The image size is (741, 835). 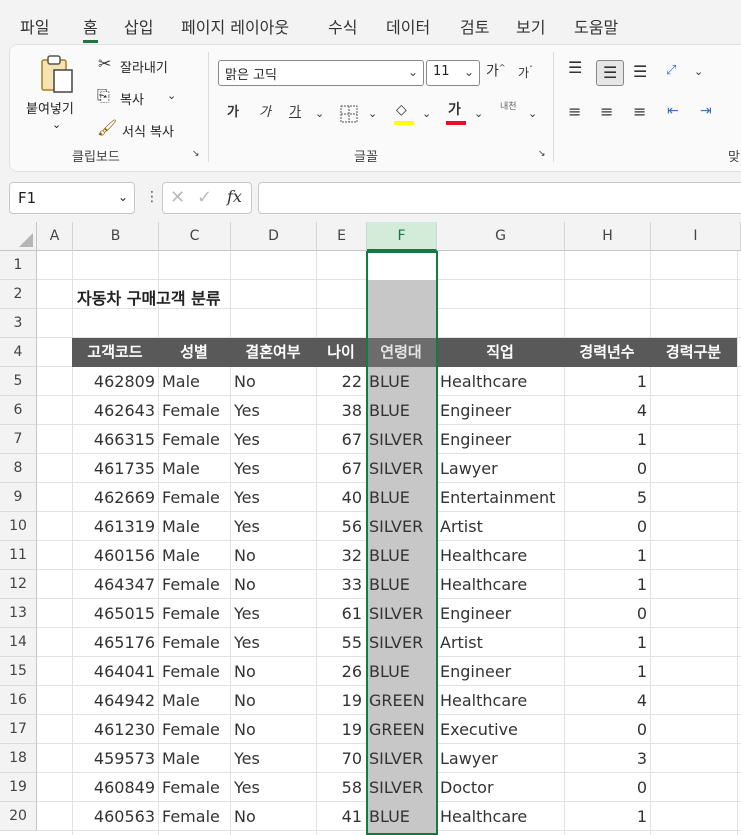 What do you see at coordinates (116, 555) in the screenshot?
I see `cell-customer-code: 460156` at bounding box center [116, 555].